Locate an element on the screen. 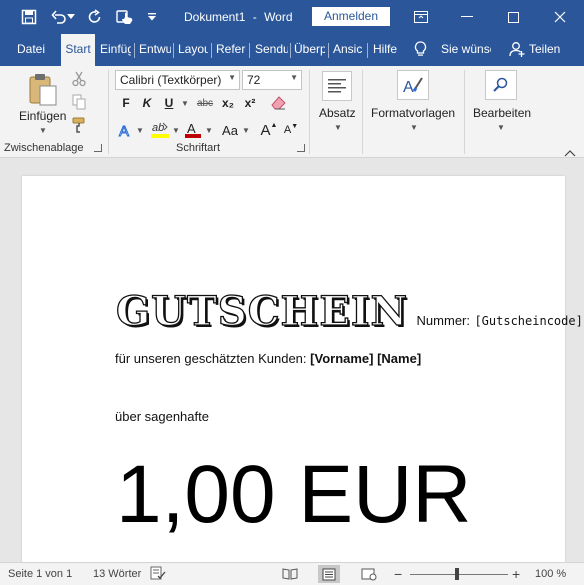 The image size is (584, 585). tell-me-search: Sie wünsc is located at coordinates (466, 49).